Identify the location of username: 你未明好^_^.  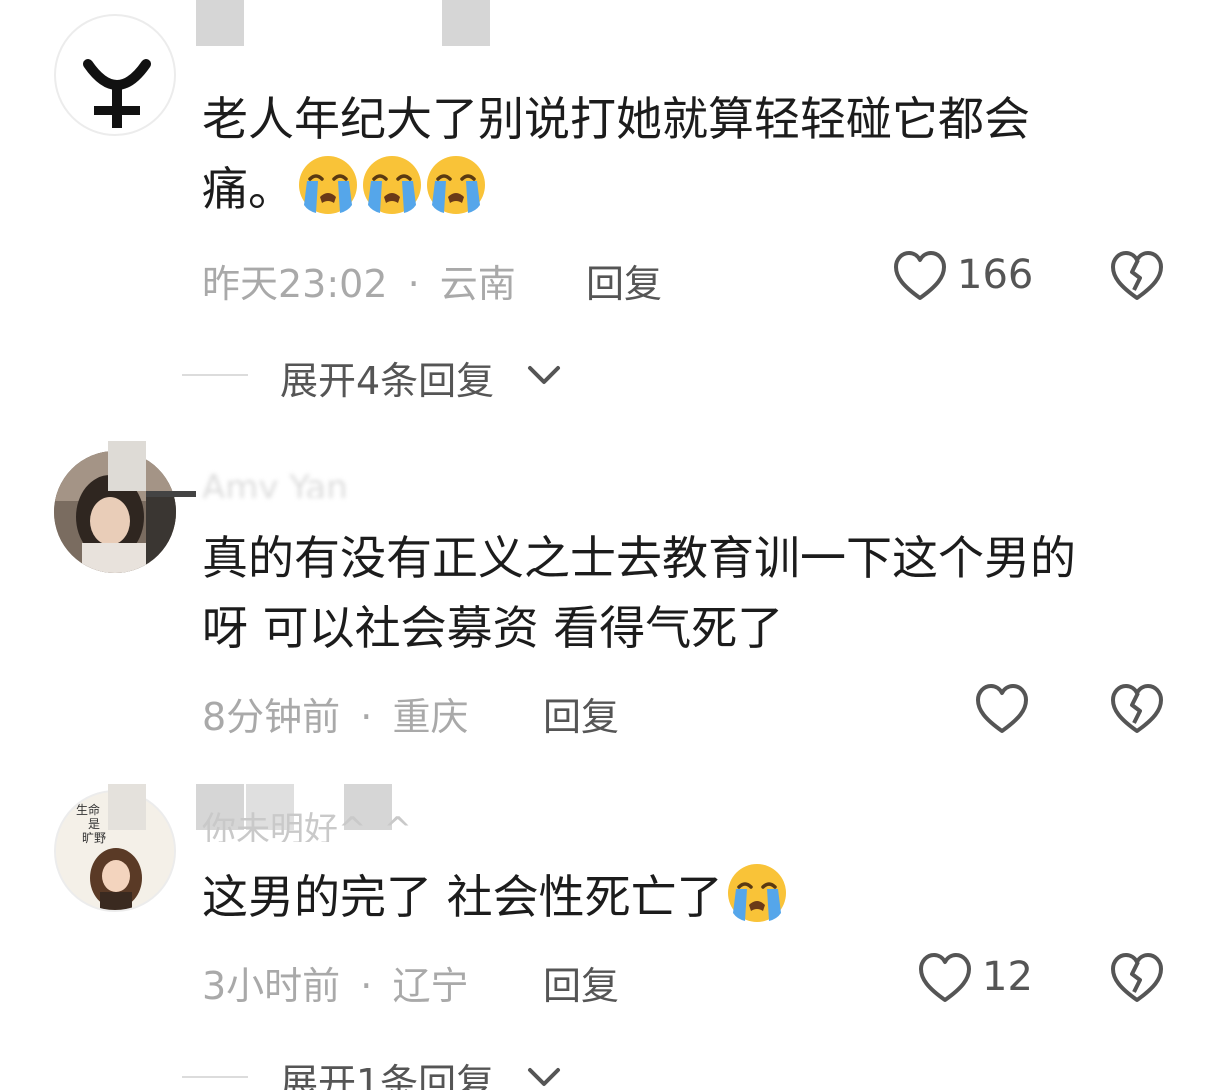
(307, 826).